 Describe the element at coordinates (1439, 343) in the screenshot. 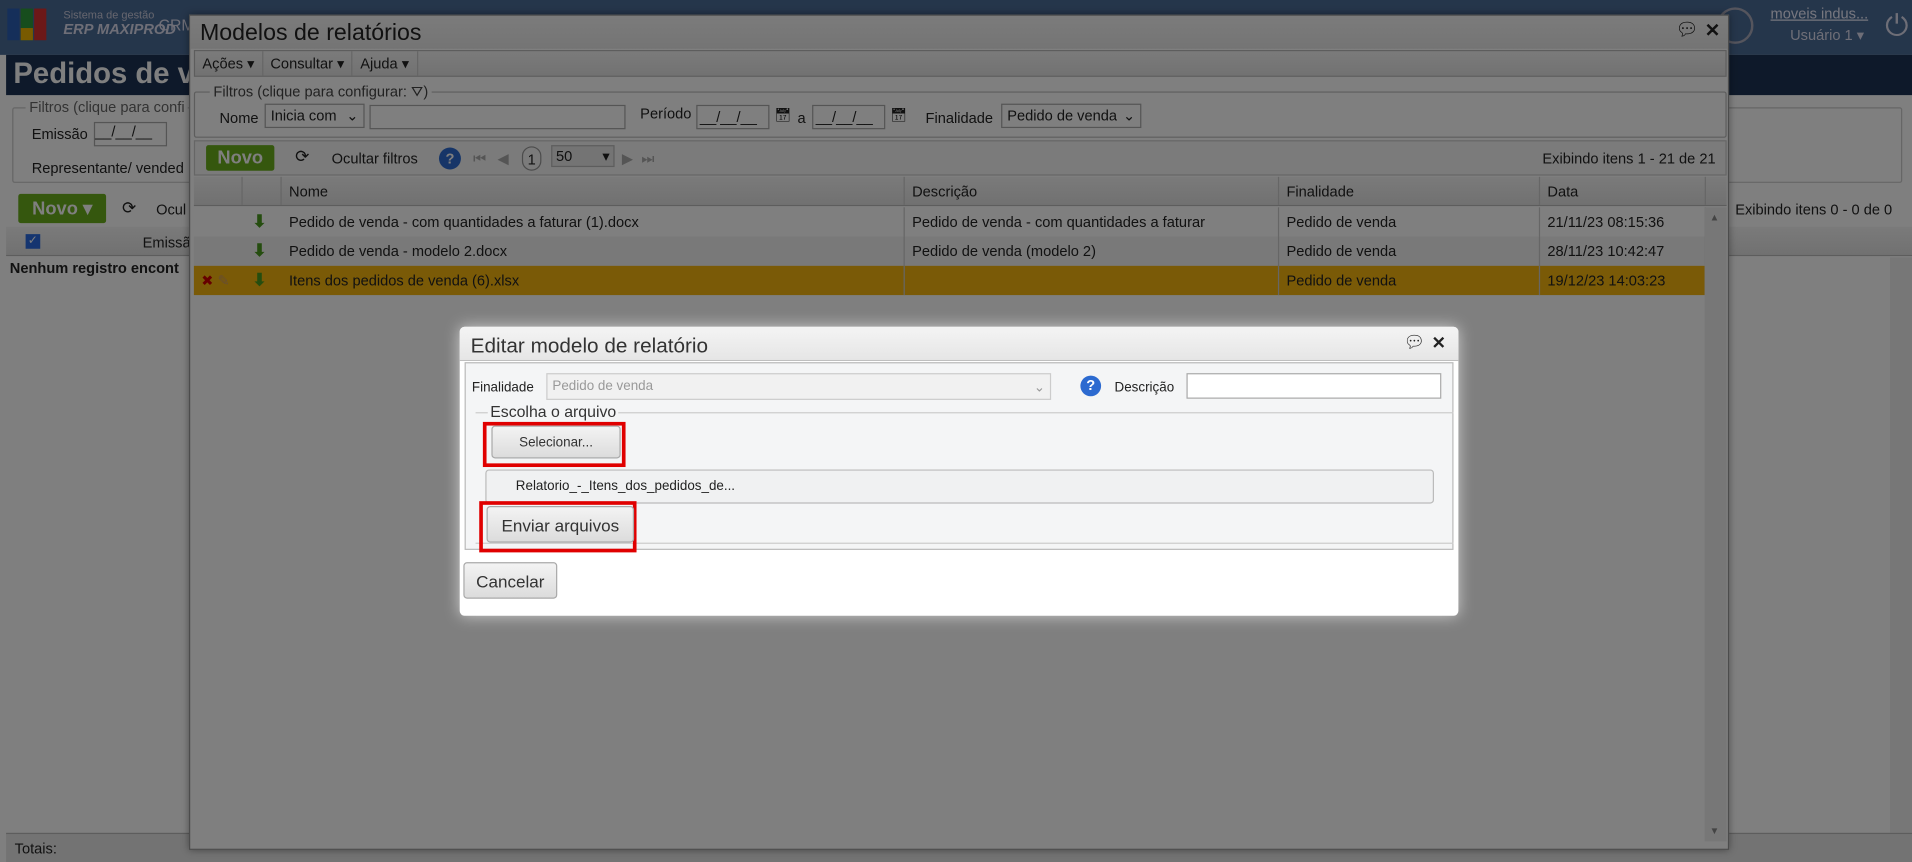

I see `close-icon: ✕` at that location.